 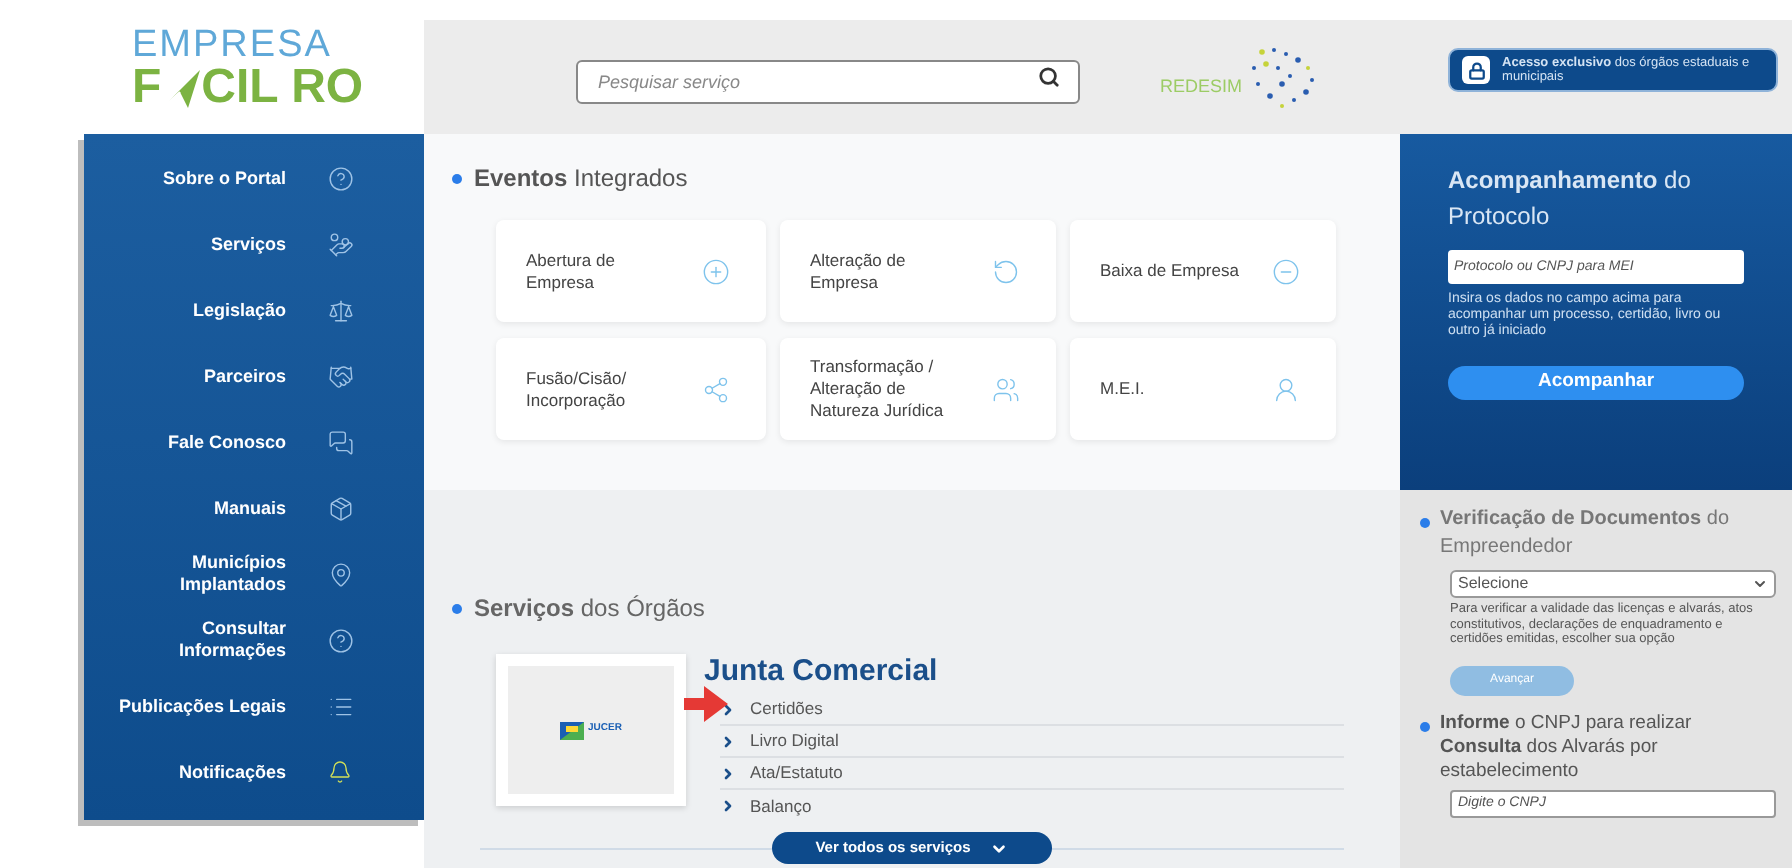 I want to click on flag-icon, so click(x=572, y=730).